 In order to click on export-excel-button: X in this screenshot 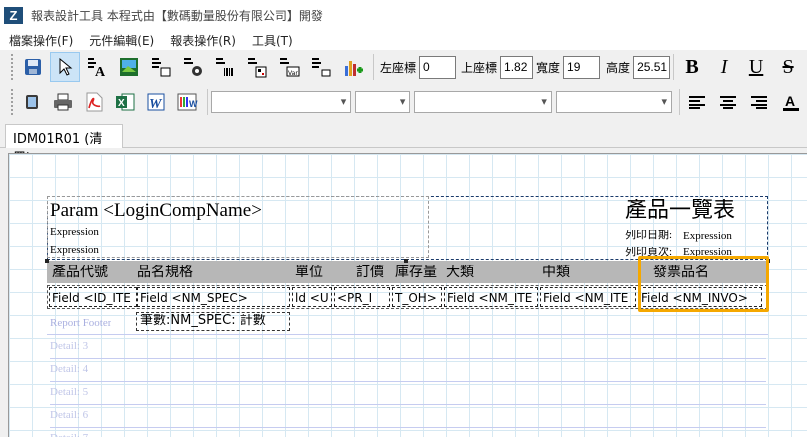, I will do `click(125, 102)`.